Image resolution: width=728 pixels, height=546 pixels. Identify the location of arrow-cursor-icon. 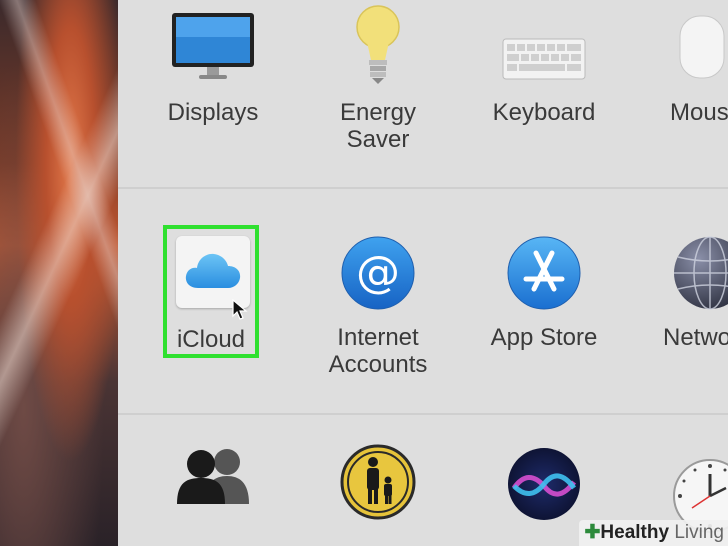
(240, 309).